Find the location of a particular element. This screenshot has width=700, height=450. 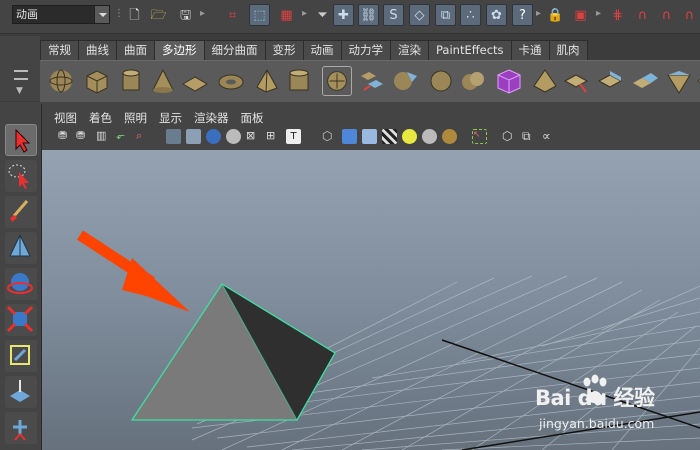

open-scene-icon: 🗁 is located at coordinates (158, 15).